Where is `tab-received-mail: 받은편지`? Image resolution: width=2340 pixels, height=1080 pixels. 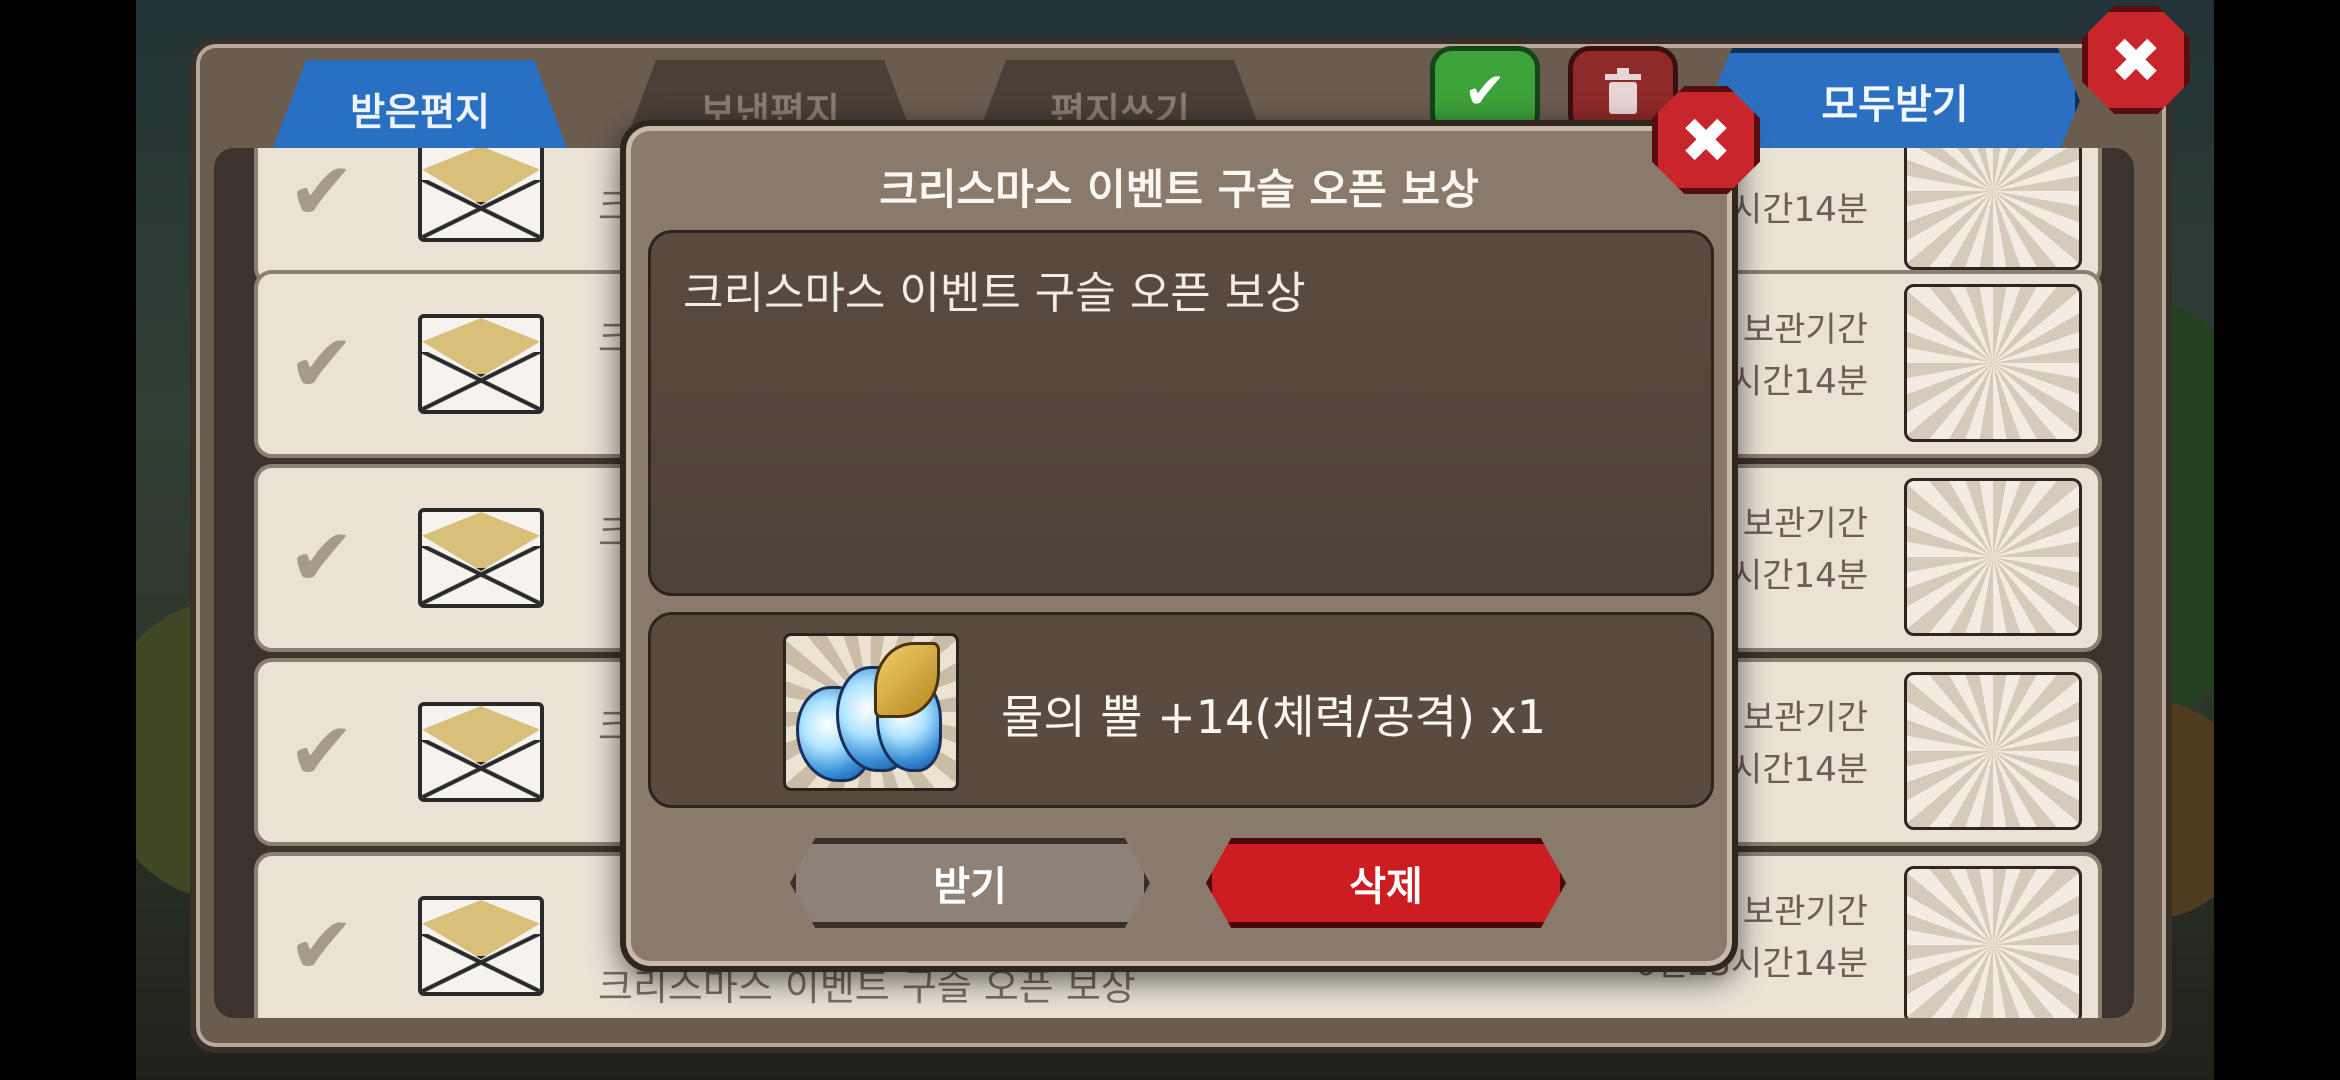
tab-received-mail: 받은편지 is located at coordinates (420, 108).